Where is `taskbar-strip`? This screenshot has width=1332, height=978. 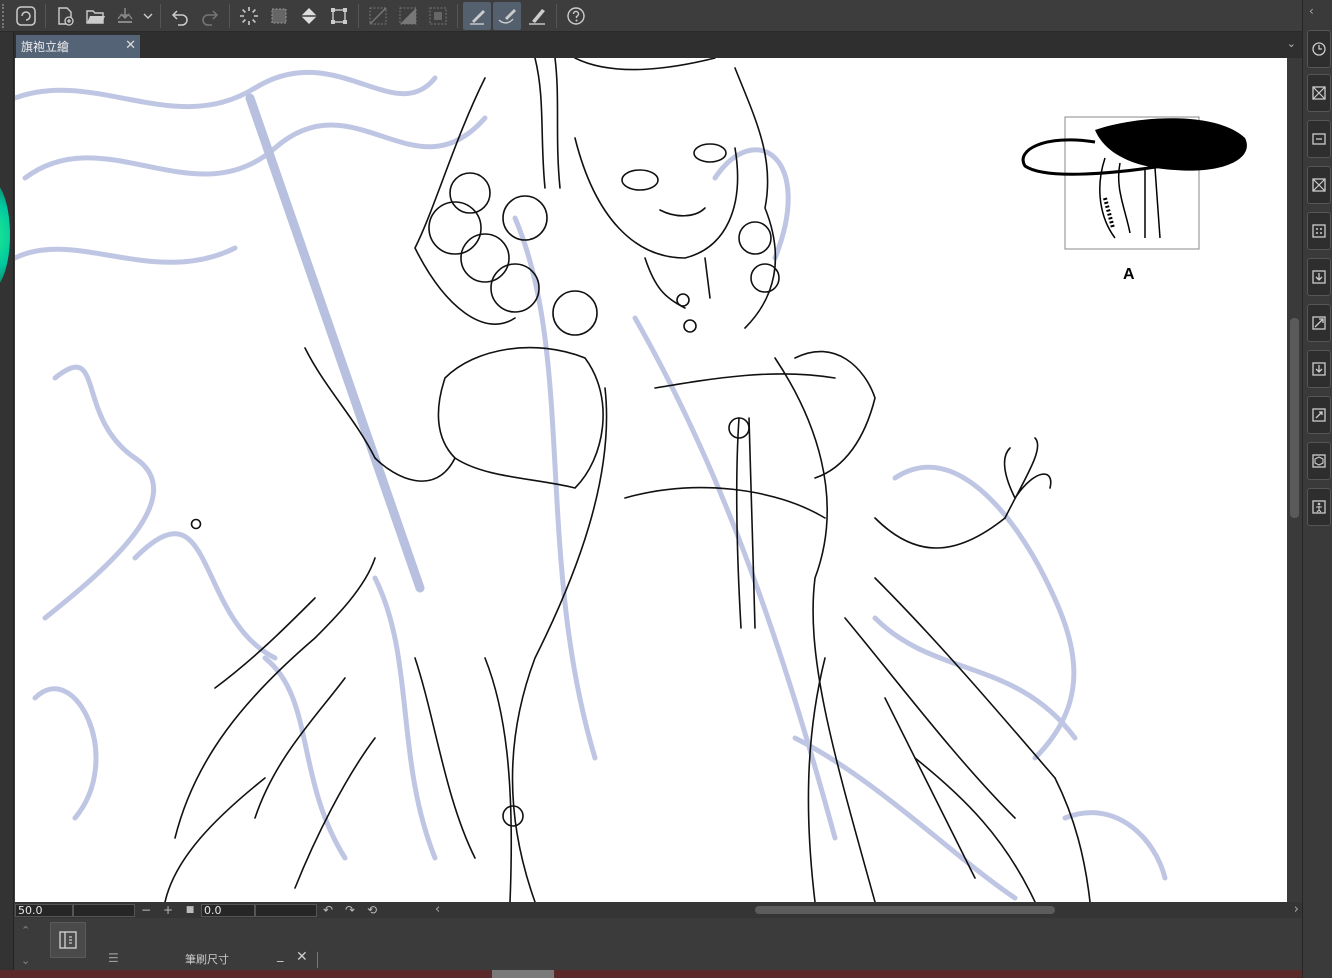
taskbar-strip is located at coordinates (651, 974).